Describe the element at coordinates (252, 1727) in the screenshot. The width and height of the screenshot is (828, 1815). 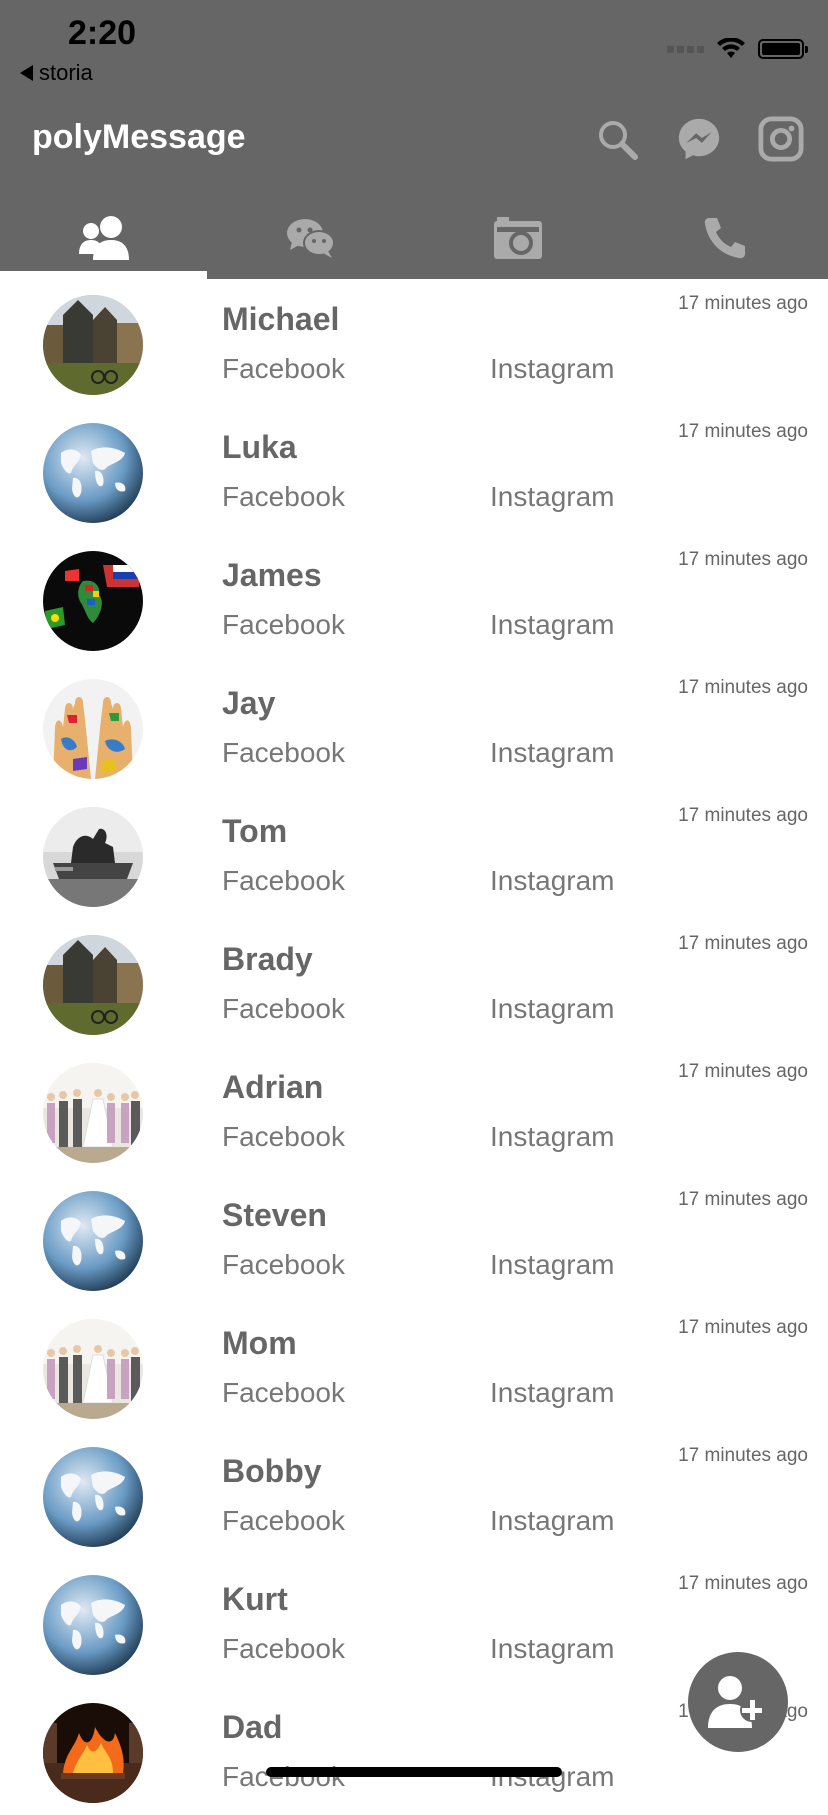
I see `contact-name: Dad` at that location.